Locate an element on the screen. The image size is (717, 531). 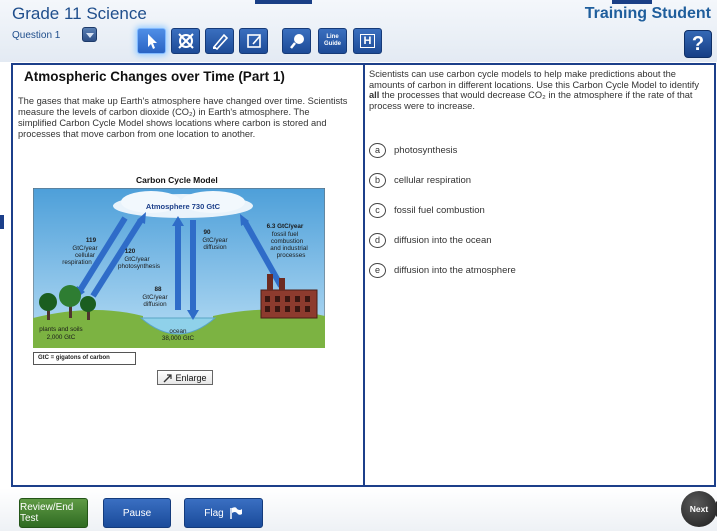
notepad-tool-button is located at coordinates (253, 41).